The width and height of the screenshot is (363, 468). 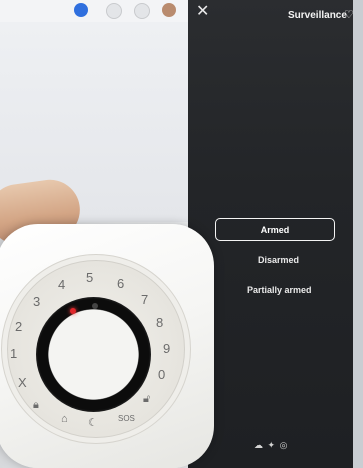 What do you see at coordinates (93, 354) in the screenshot?
I see `keypad-center-ring` at bounding box center [93, 354].